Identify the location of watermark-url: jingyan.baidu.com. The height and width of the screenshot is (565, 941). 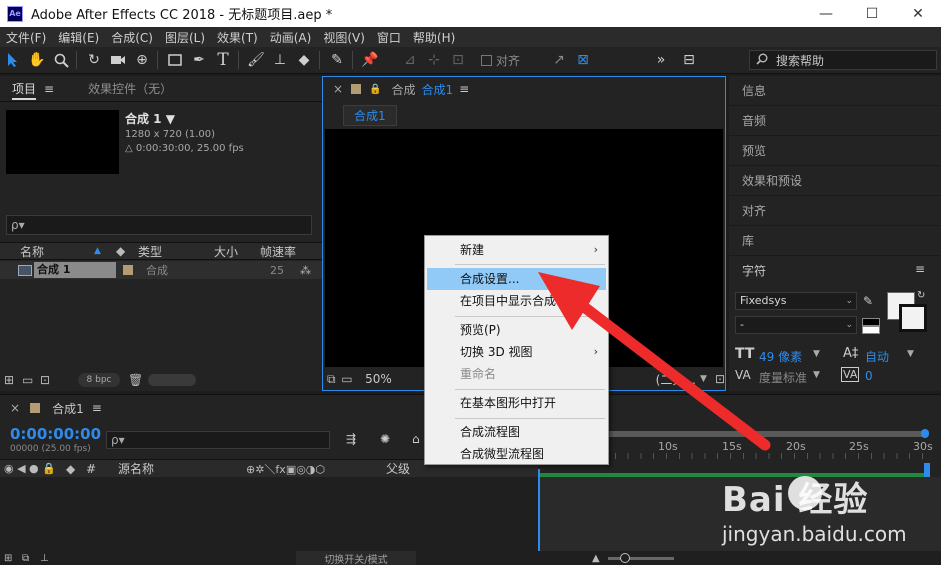
(814, 534).